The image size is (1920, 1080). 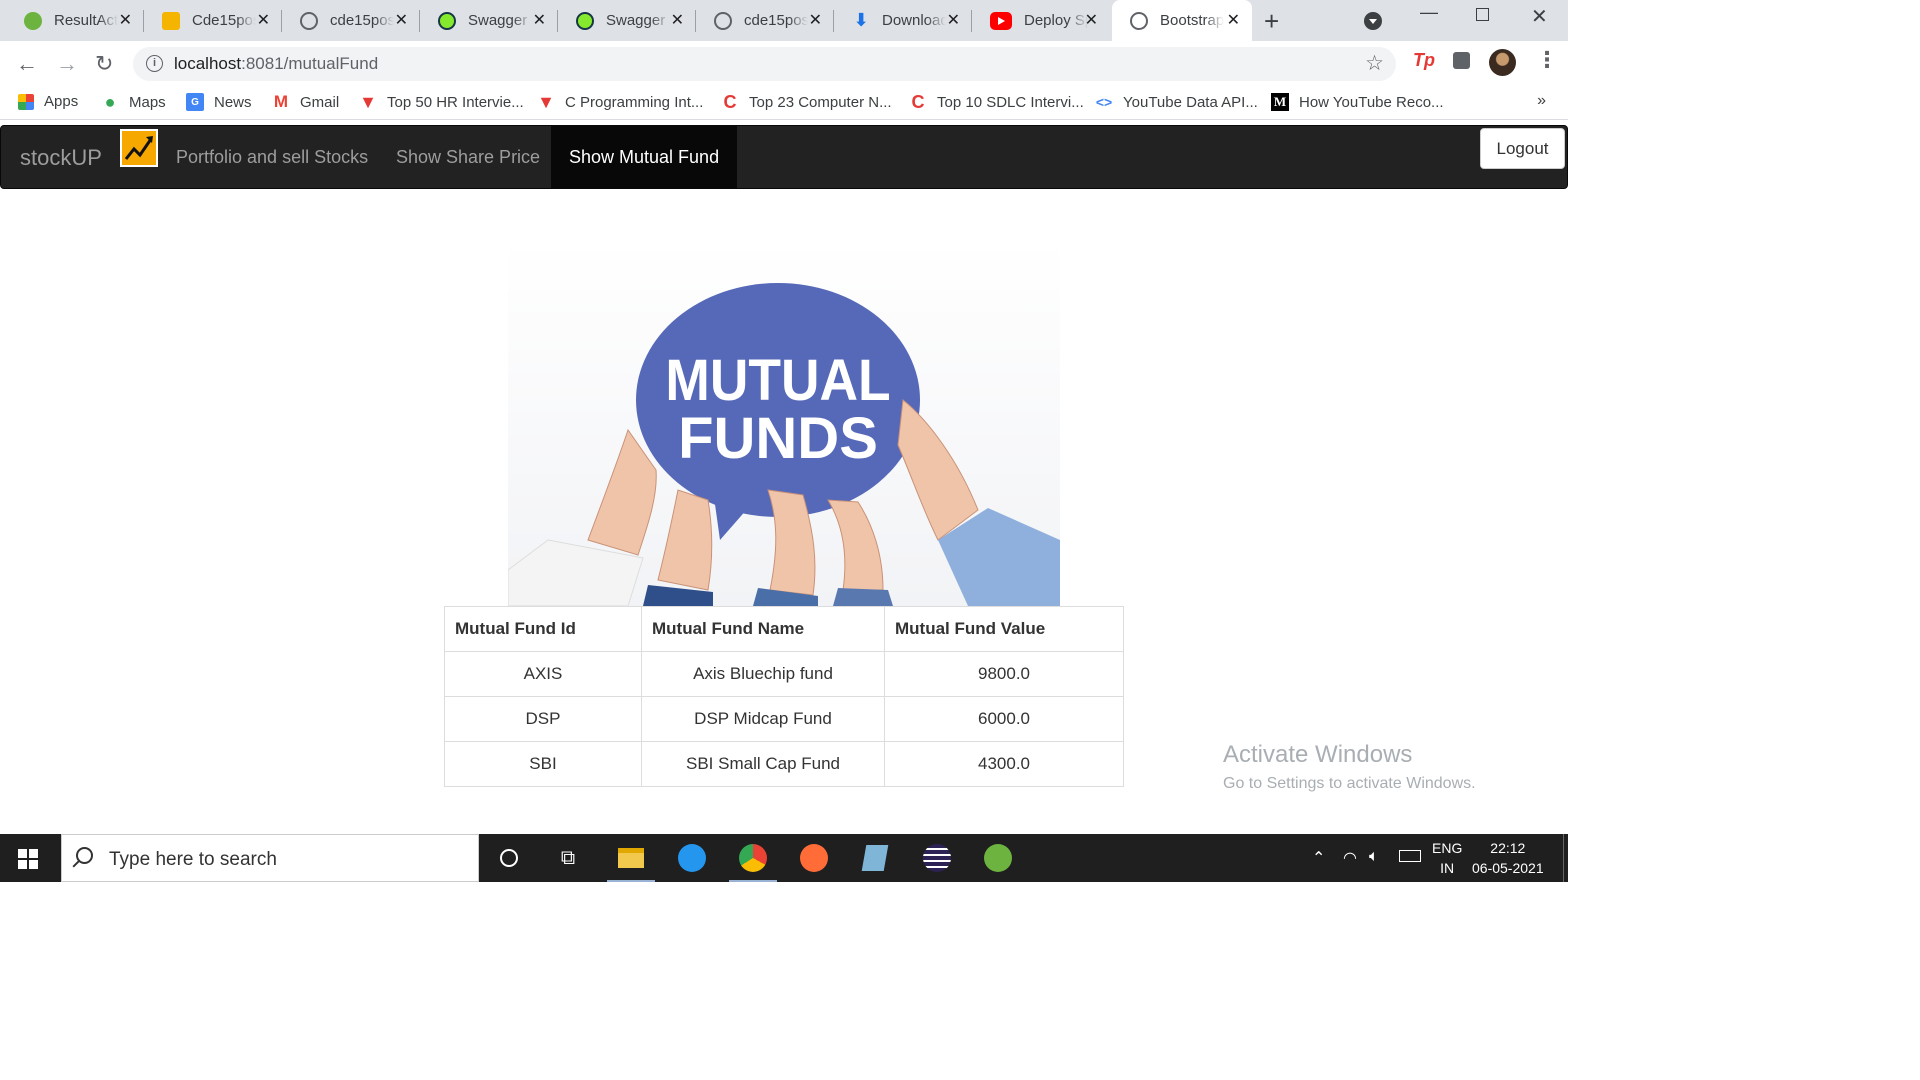 I want to click on minimize-icon: —, so click(x=1429, y=12).